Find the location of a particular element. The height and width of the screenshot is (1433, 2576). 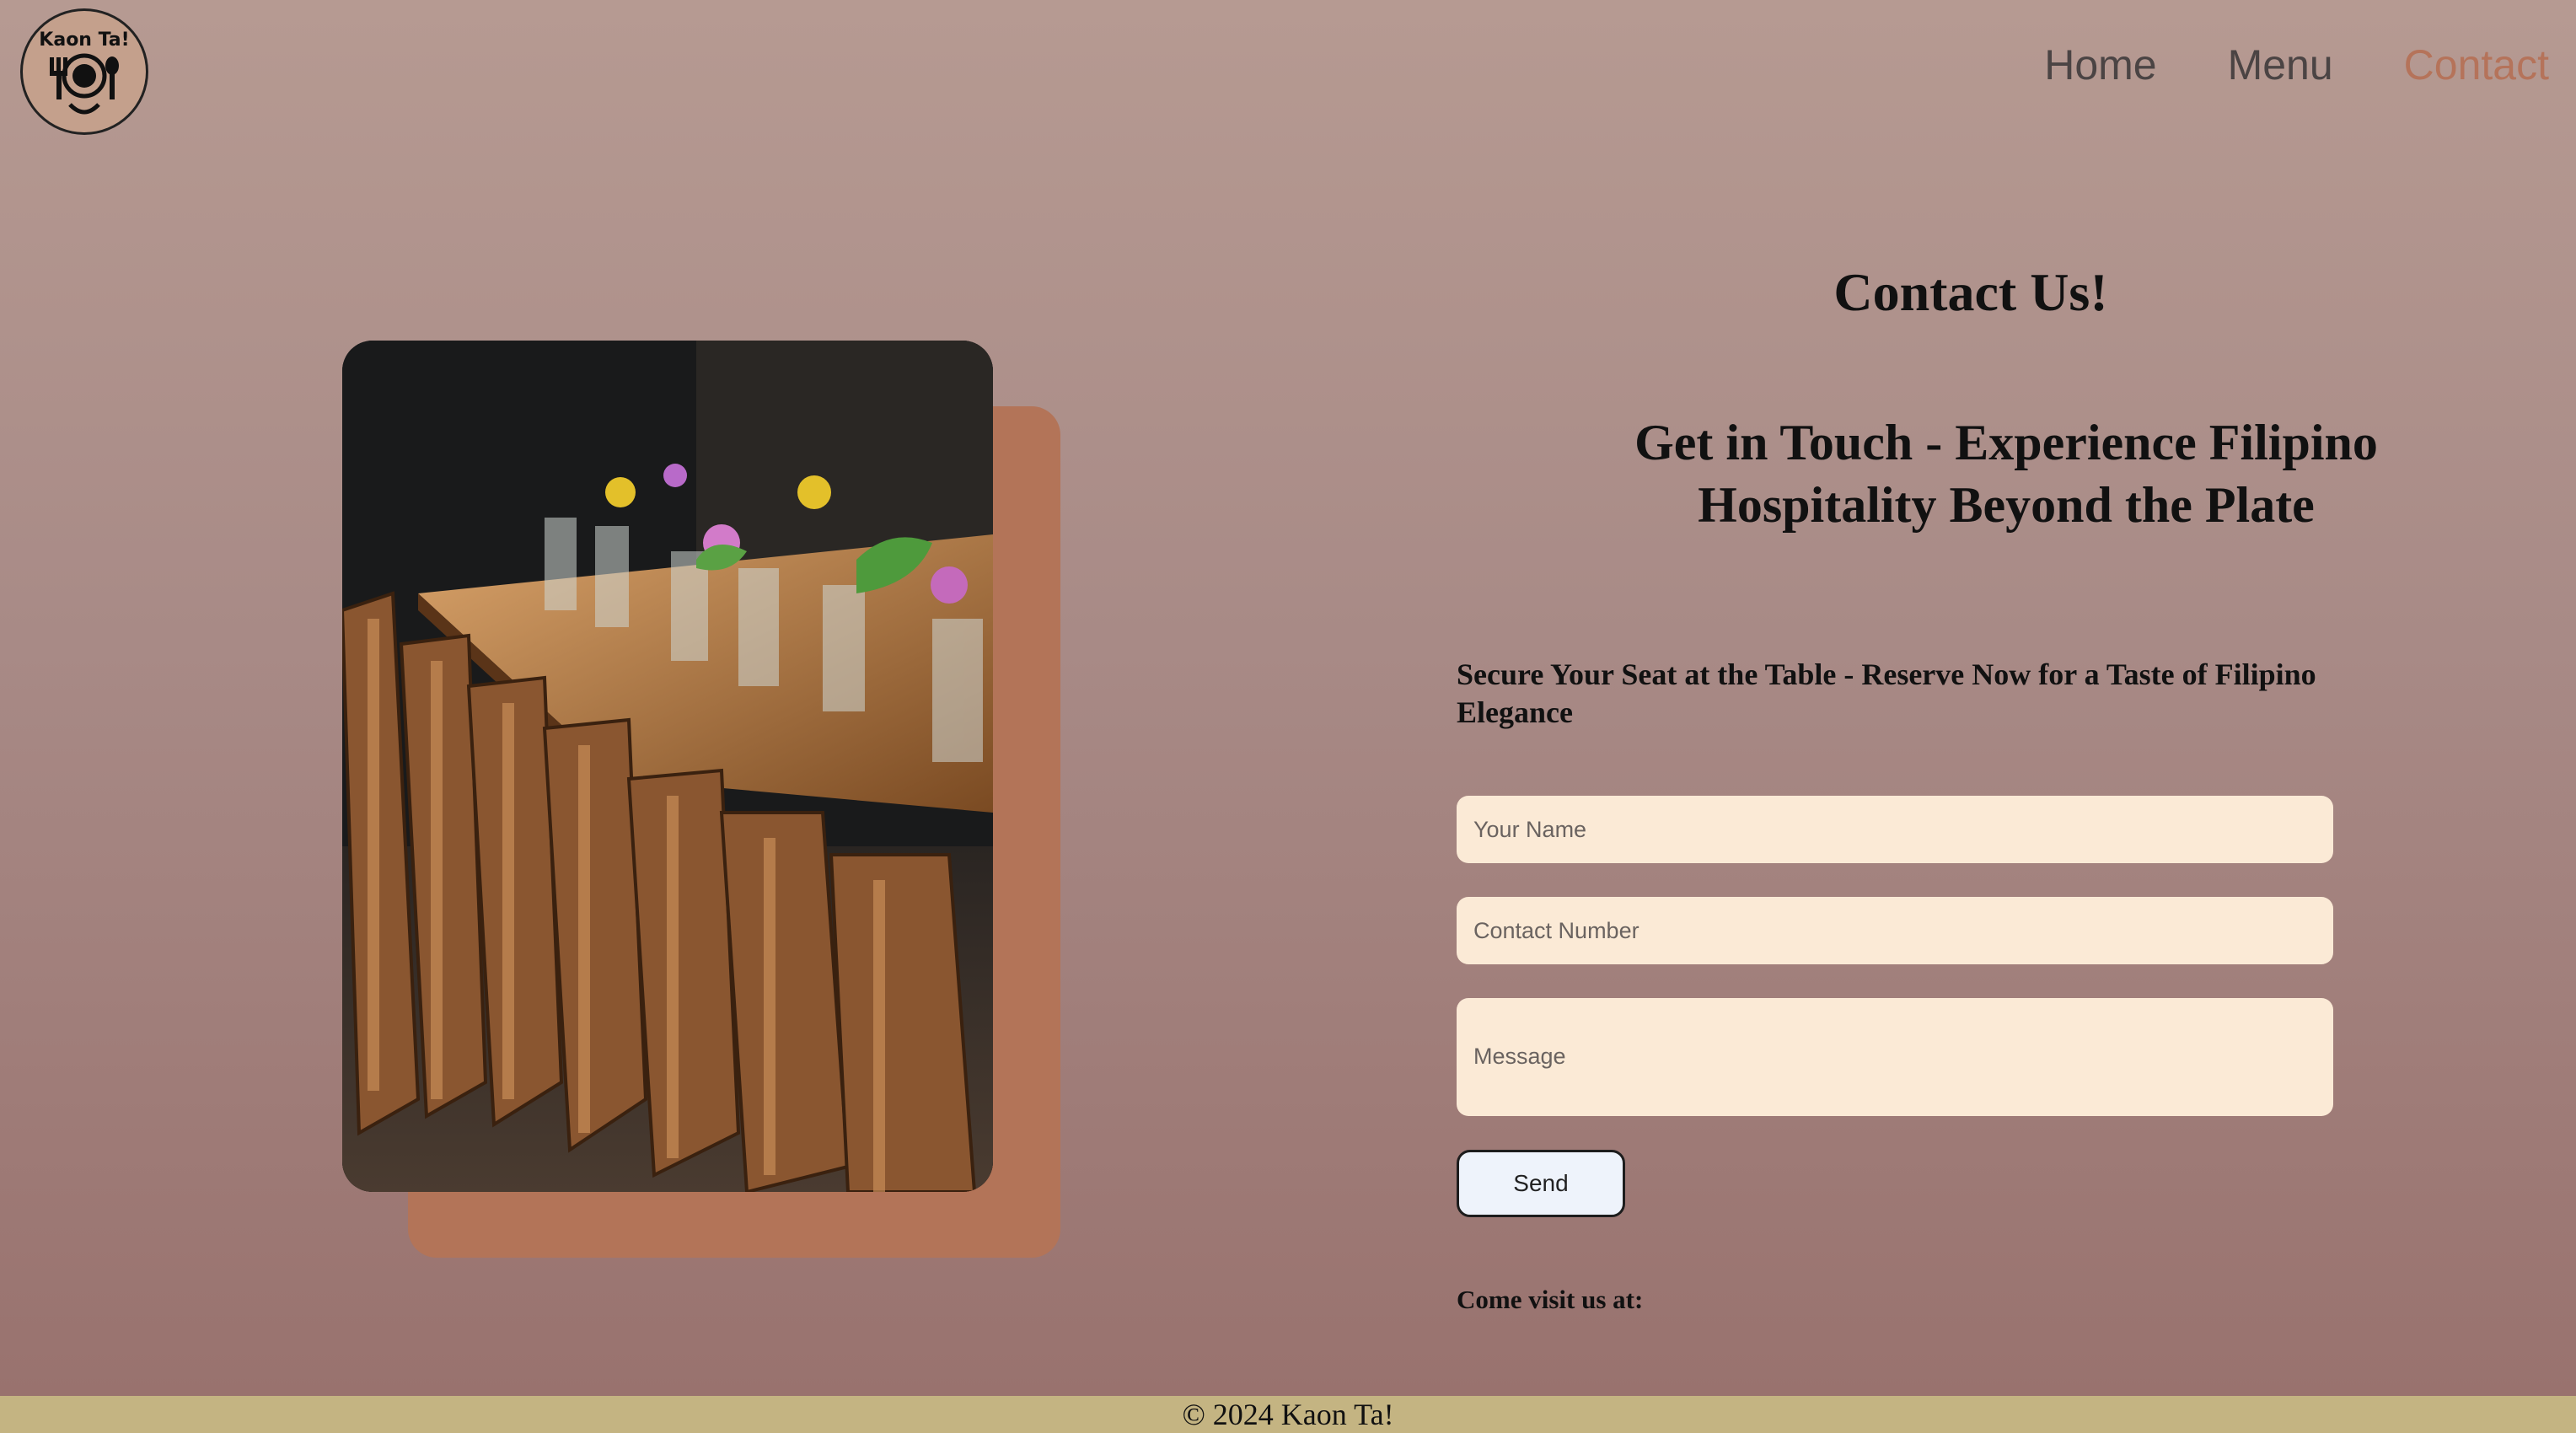

footer: © 2024 Kaon Ta! is located at coordinates (1288, 1414).